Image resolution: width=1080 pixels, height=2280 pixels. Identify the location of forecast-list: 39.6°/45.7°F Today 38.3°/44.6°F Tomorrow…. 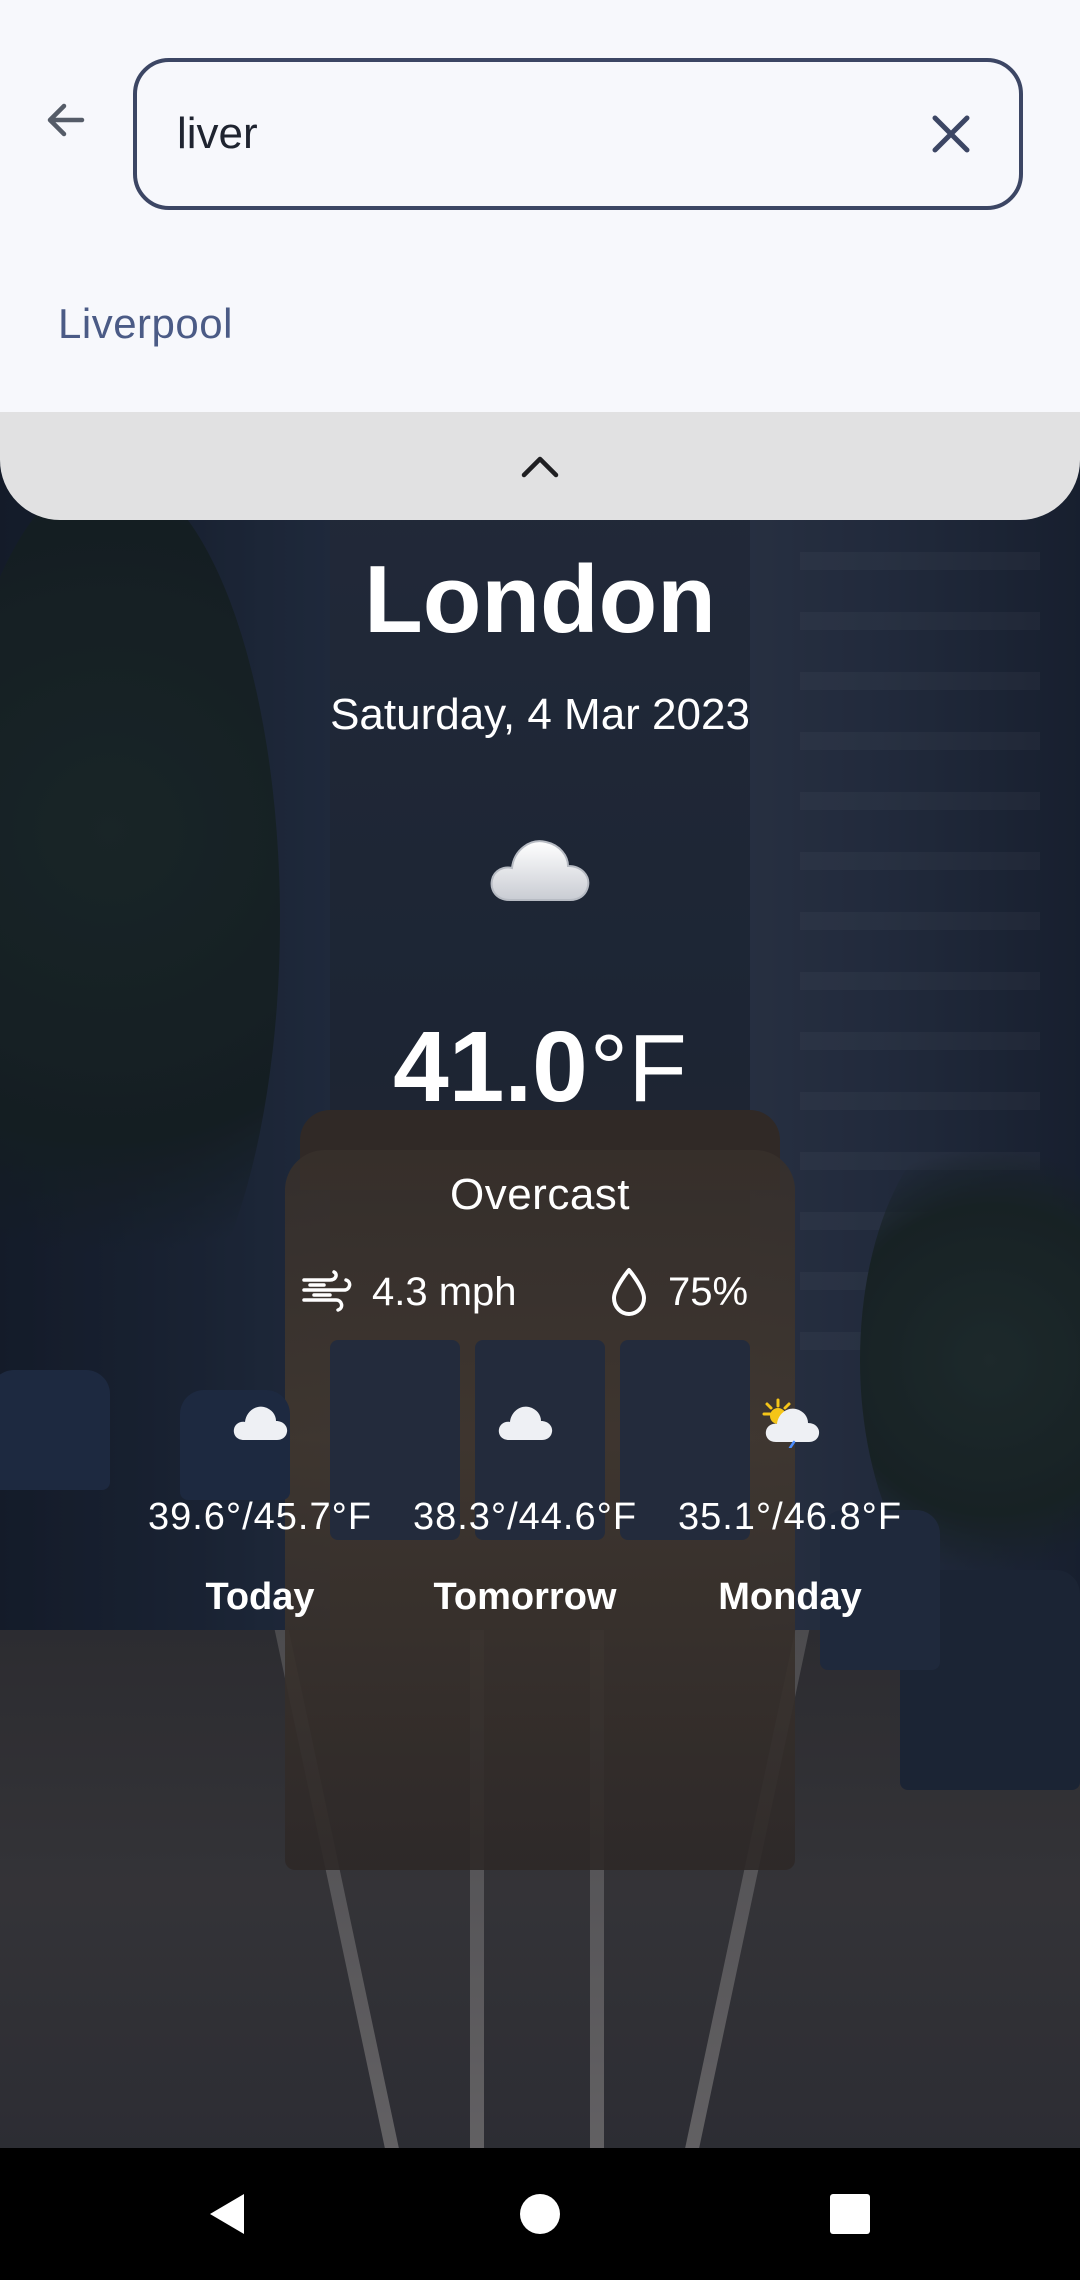
(540, 1519).